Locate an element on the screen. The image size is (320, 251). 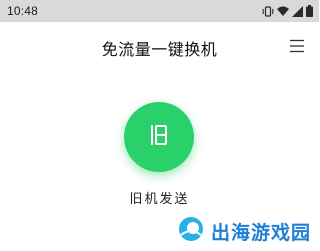
hamburger-menu-icon is located at coordinates (297, 48).